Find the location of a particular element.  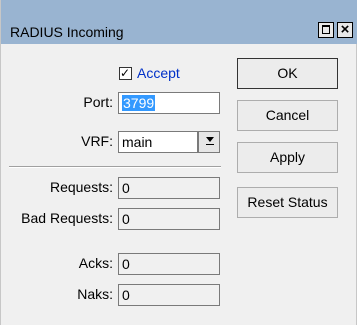

accept-checkbox: ✓ is located at coordinates (125, 73).